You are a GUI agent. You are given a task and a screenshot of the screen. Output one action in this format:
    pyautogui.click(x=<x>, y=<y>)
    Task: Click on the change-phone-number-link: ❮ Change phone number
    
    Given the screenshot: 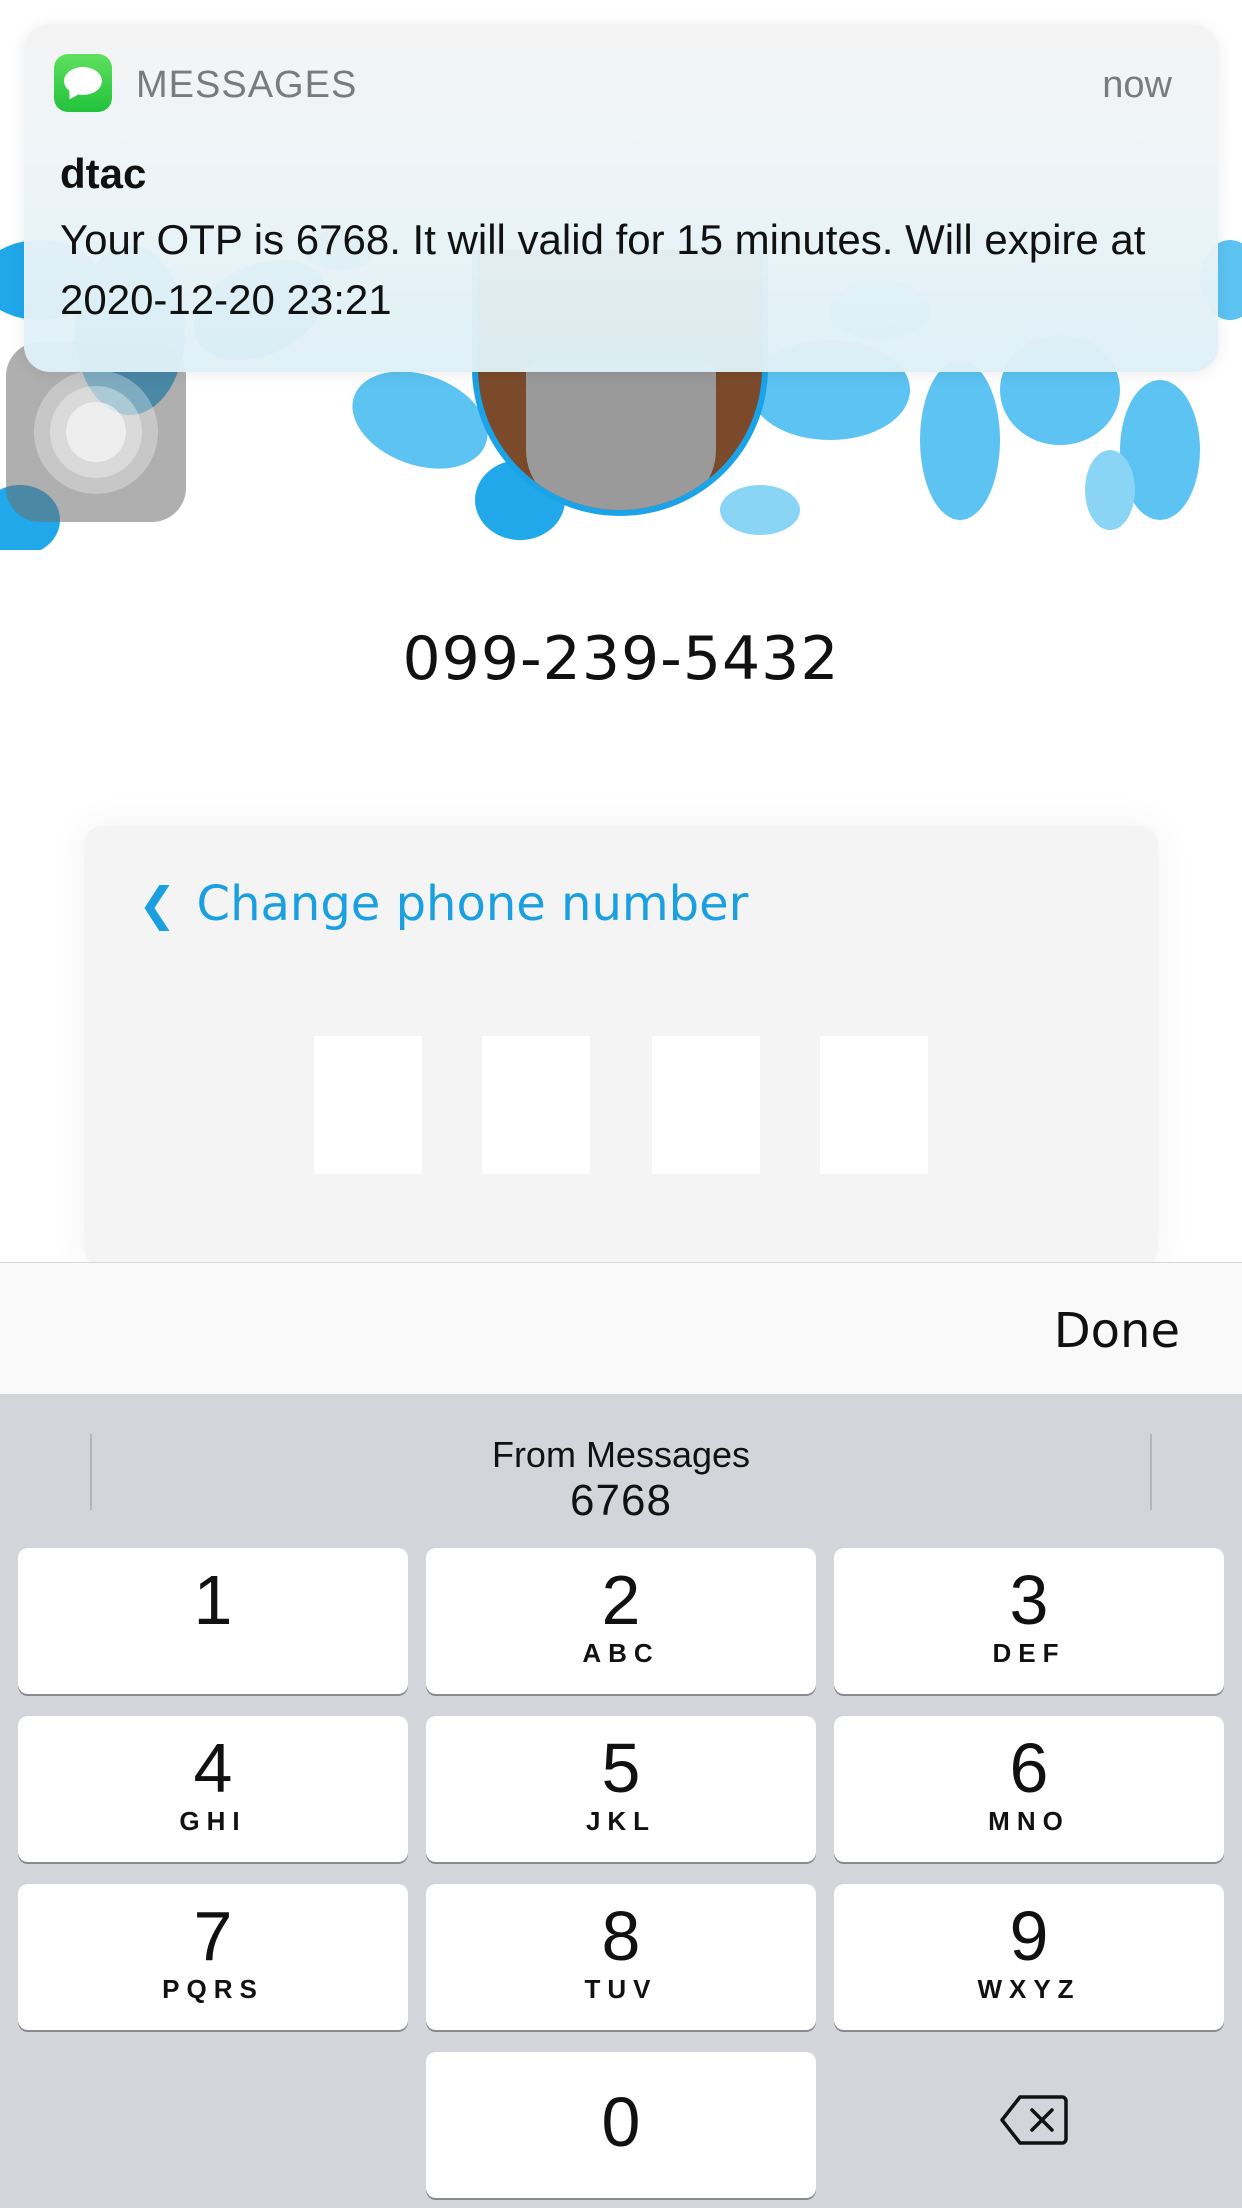 What is the action you would take?
    pyautogui.click(x=443, y=904)
    